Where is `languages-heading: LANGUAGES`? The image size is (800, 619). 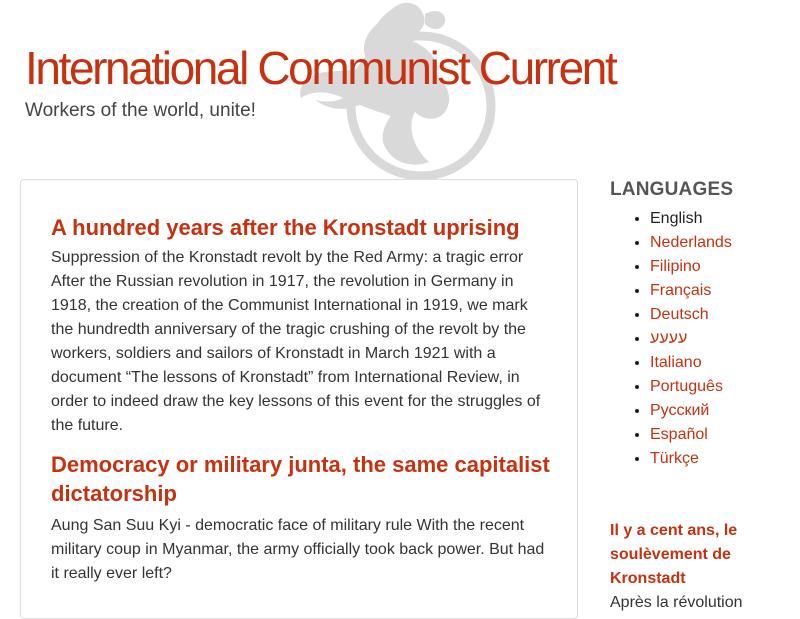 languages-heading: LANGUAGES is located at coordinates (672, 189).